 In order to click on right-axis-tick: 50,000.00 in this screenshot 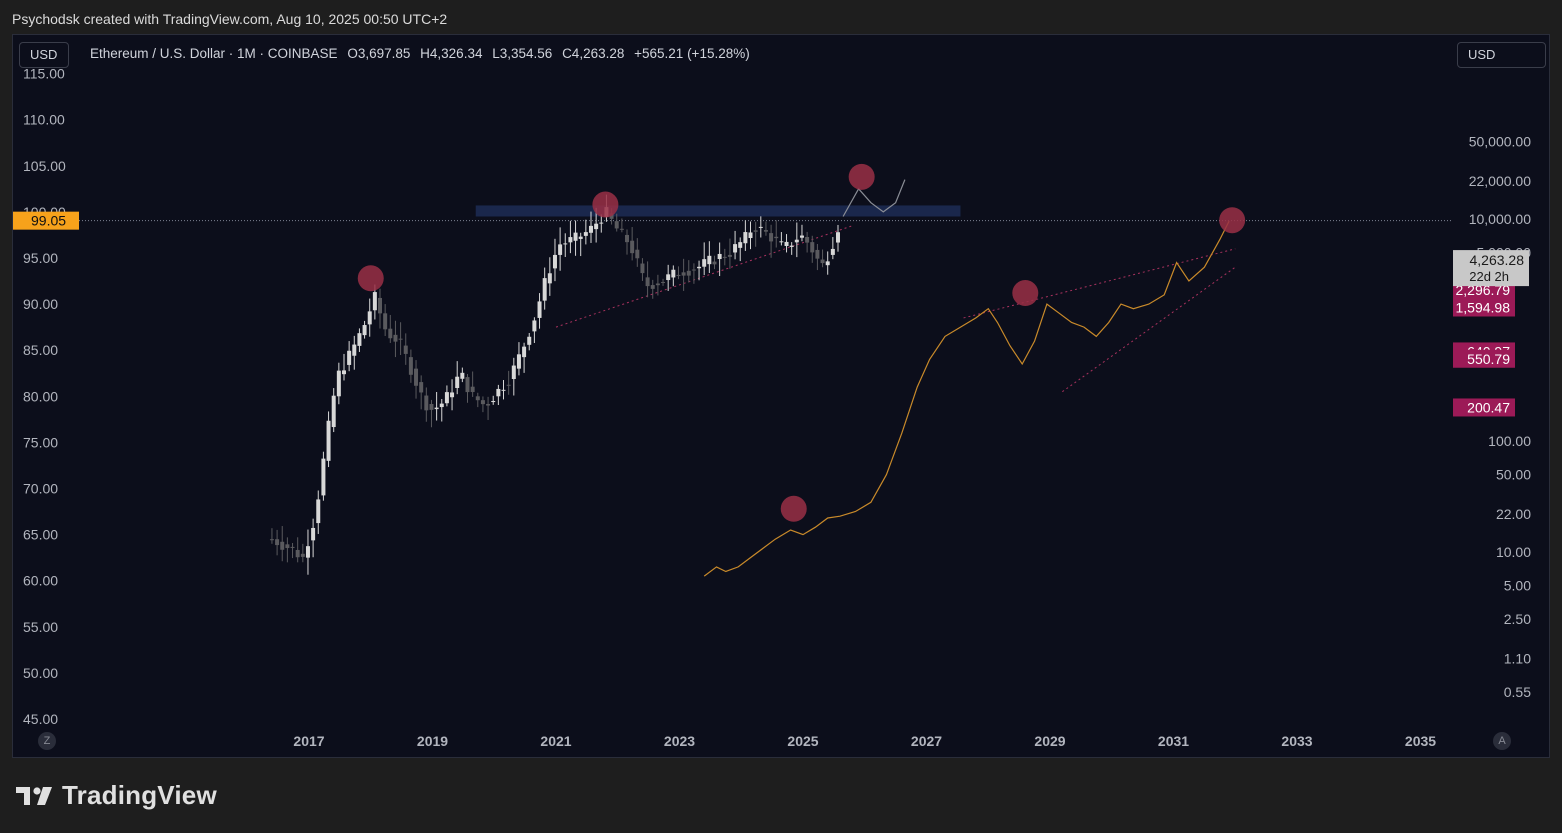, I will do `click(1500, 141)`.